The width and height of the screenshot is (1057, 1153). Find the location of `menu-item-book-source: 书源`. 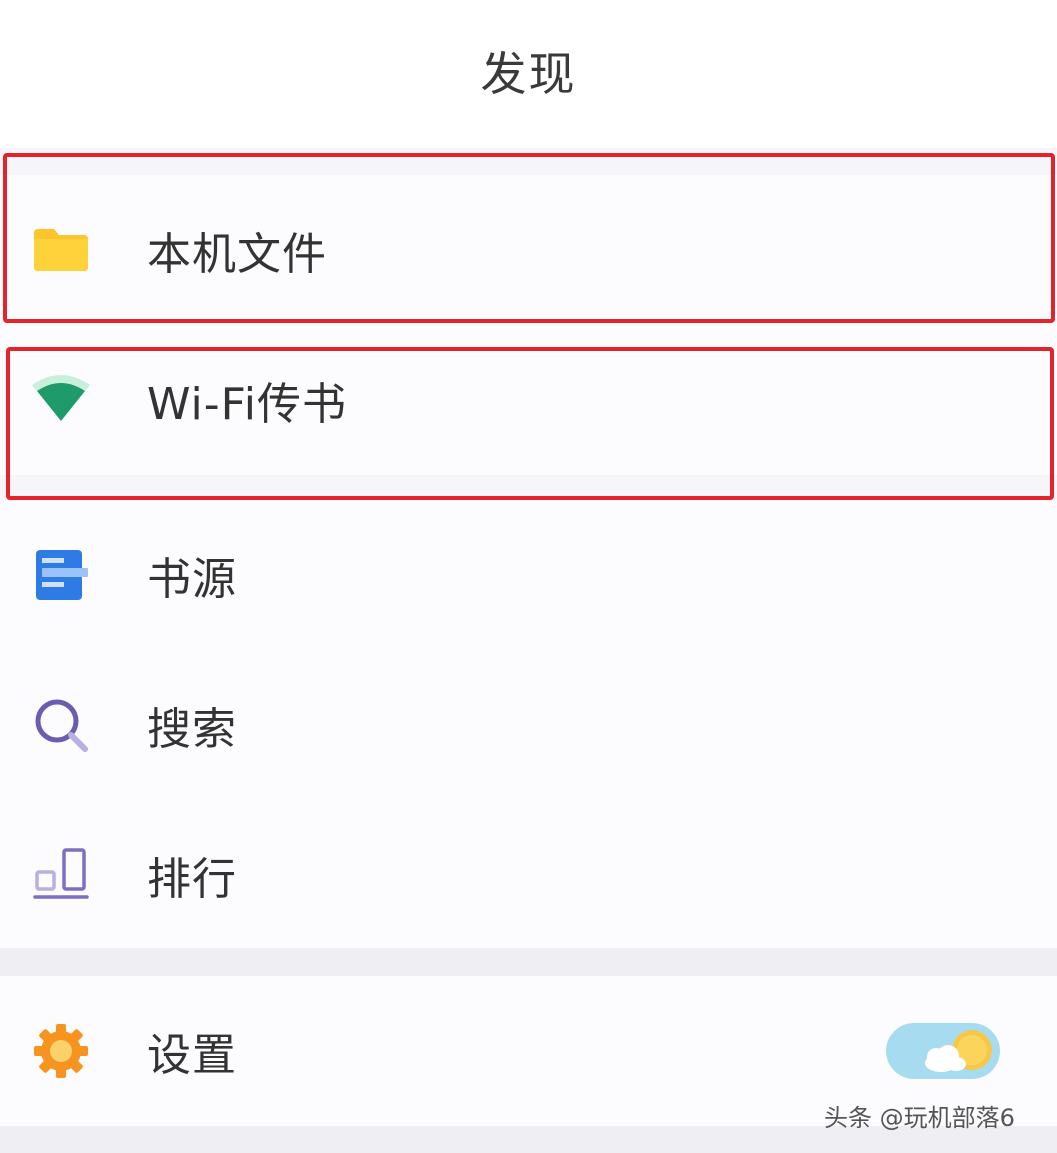

menu-item-book-source: 书源 is located at coordinates (528, 575).